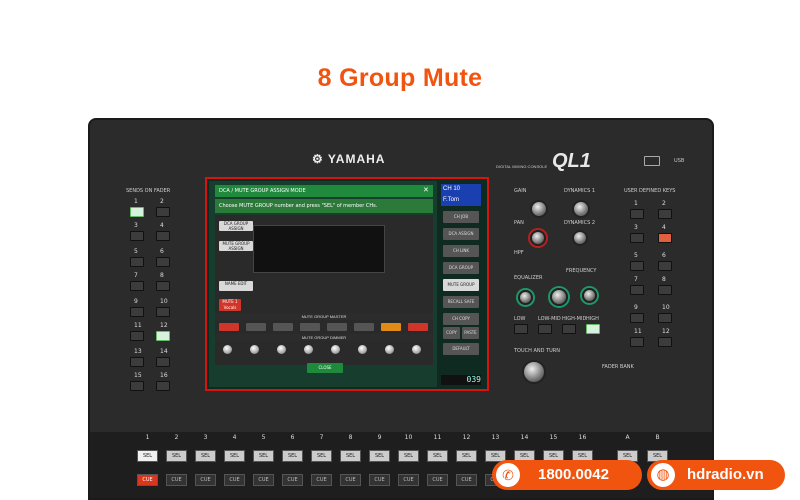 Image resolution: width=800 pixels, height=500 pixels. What do you see at coordinates (451, 333) in the screenshot?
I see `side-button-7: COPY` at bounding box center [451, 333].